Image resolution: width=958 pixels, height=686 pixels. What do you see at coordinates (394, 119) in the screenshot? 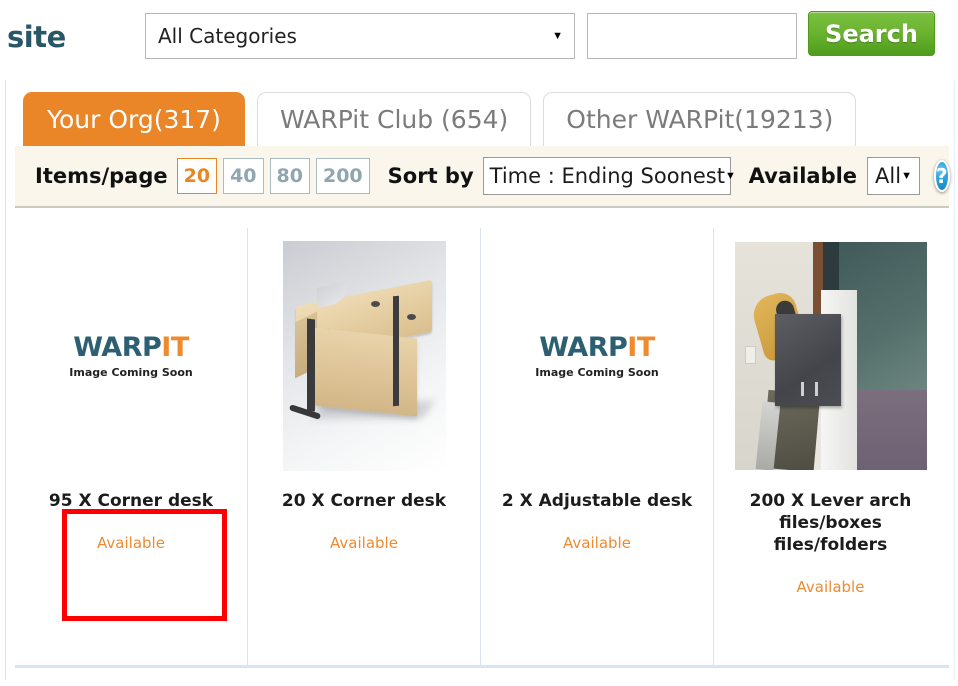
I see `tab-warpit-club: WARPit Club (654)` at bounding box center [394, 119].